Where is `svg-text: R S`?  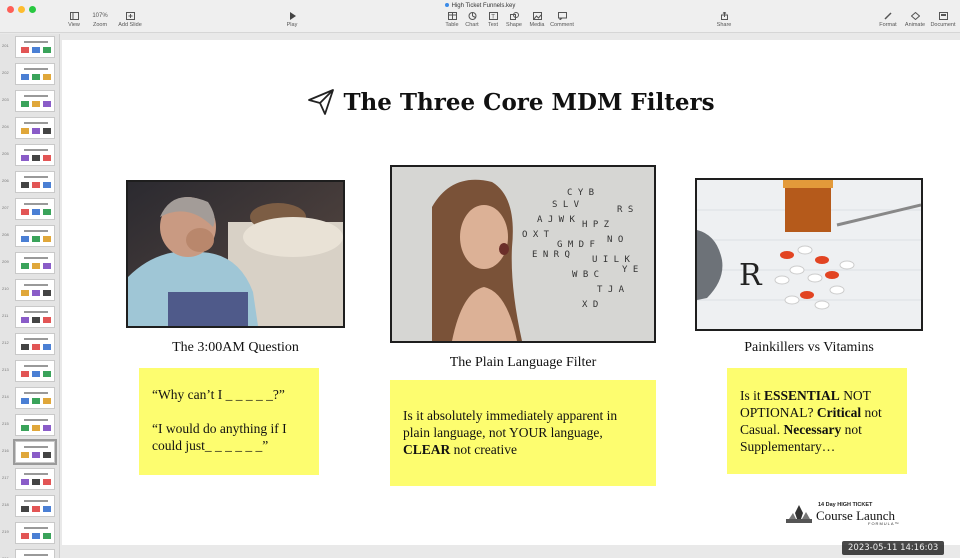
svg-text: R S is located at coordinates (625, 210).